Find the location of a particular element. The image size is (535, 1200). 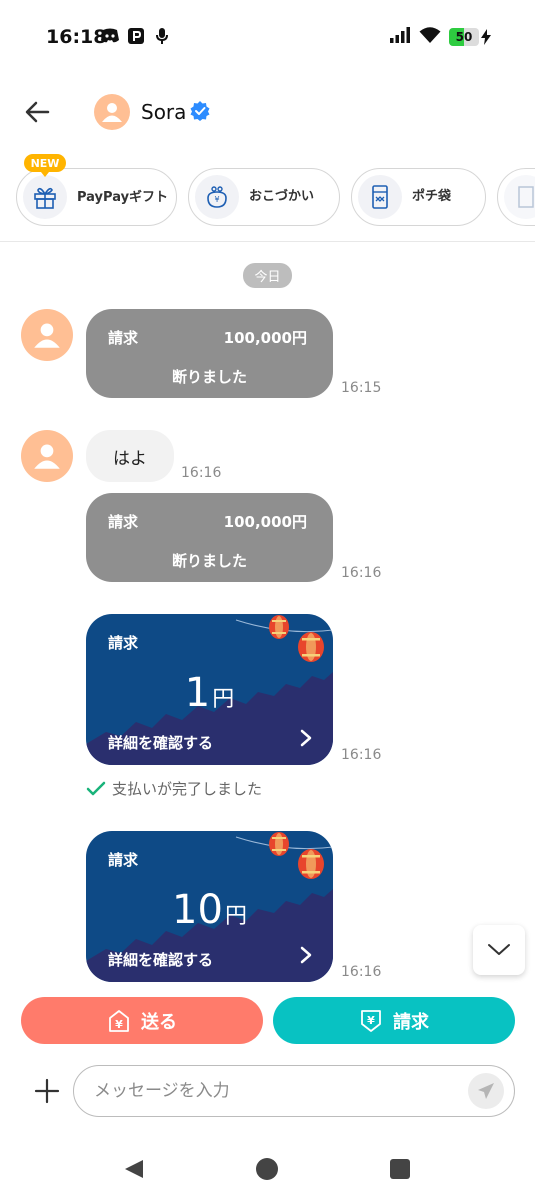

request-amount: 10円 is located at coordinates (209, 910).